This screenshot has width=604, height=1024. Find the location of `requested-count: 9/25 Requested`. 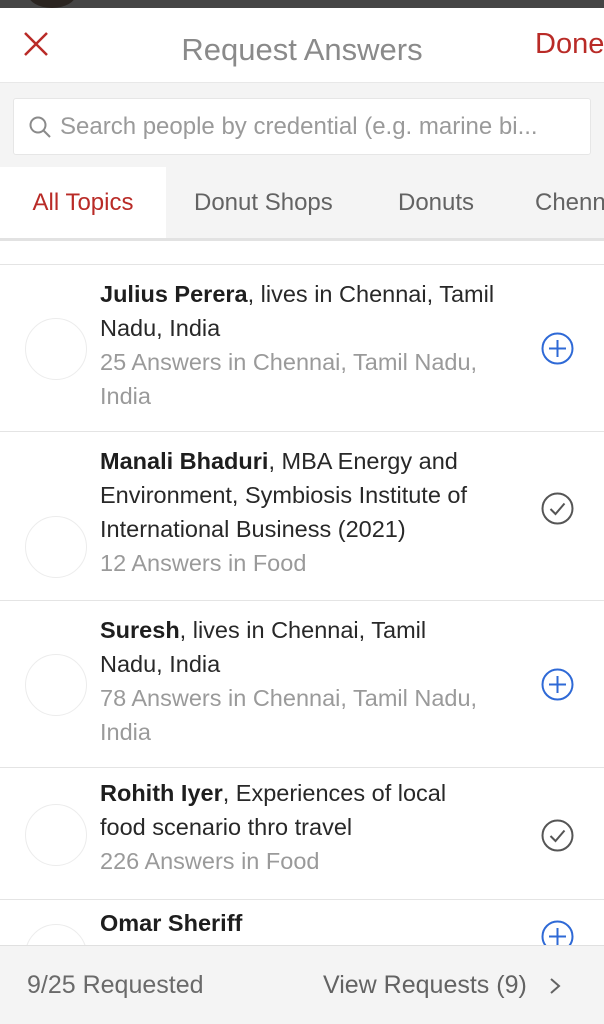

requested-count: 9/25 Requested is located at coordinates (115, 985).